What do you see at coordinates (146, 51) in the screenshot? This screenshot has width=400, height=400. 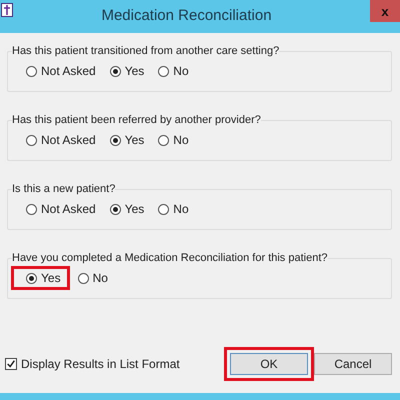 I see `question-label: Has this patient transitioned from another care setting?` at bounding box center [146, 51].